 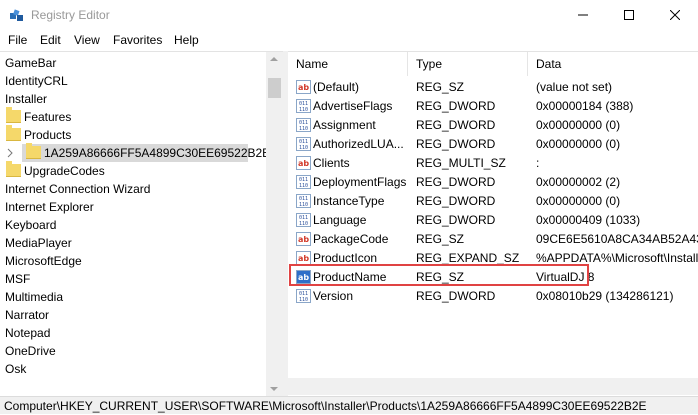 I want to click on tree-item-label: Features, so click(x=48, y=117).